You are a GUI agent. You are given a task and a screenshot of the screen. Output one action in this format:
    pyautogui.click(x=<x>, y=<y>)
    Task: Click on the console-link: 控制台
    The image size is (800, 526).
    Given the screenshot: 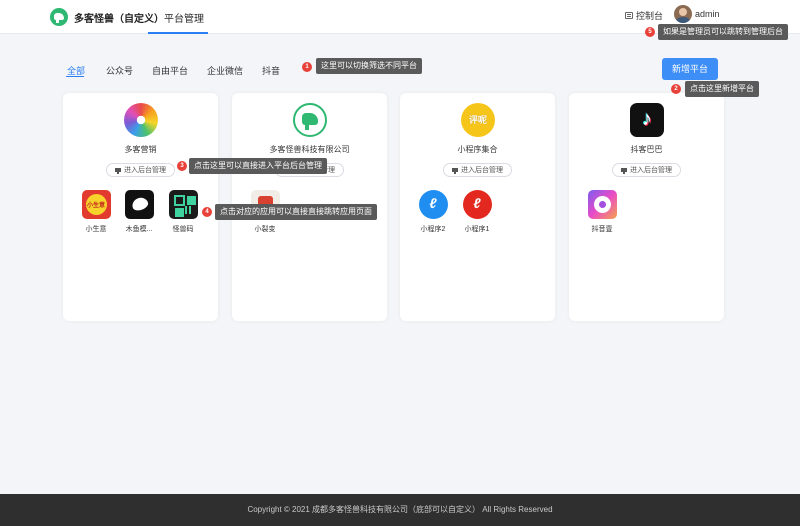 What is the action you would take?
    pyautogui.click(x=644, y=15)
    